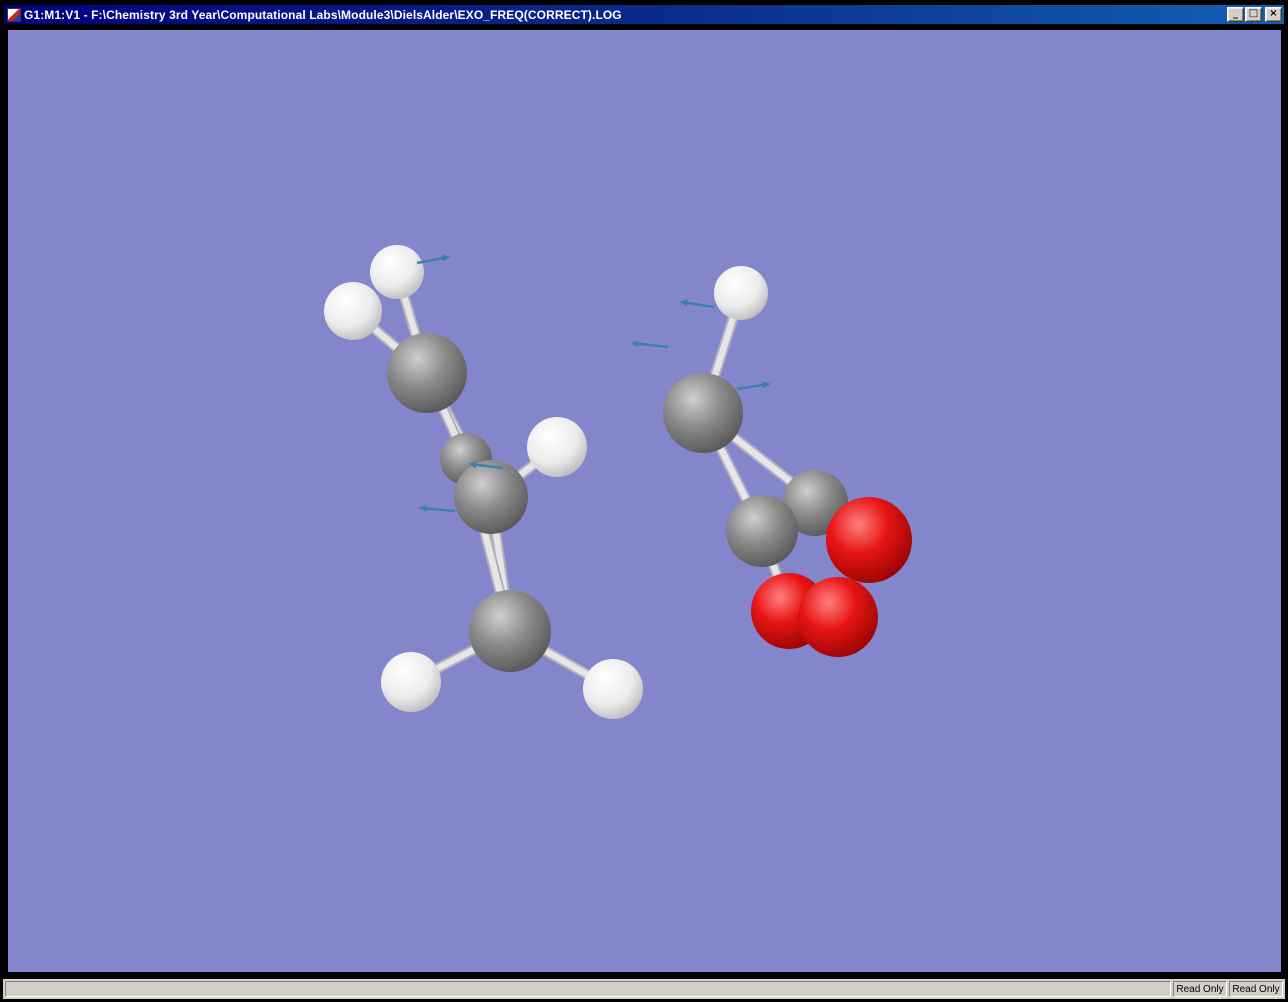 The width and height of the screenshot is (1288, 1002). Describe the element at coordinates (1273, 14) in the screenshot. I see `close-button: ×` at that location.